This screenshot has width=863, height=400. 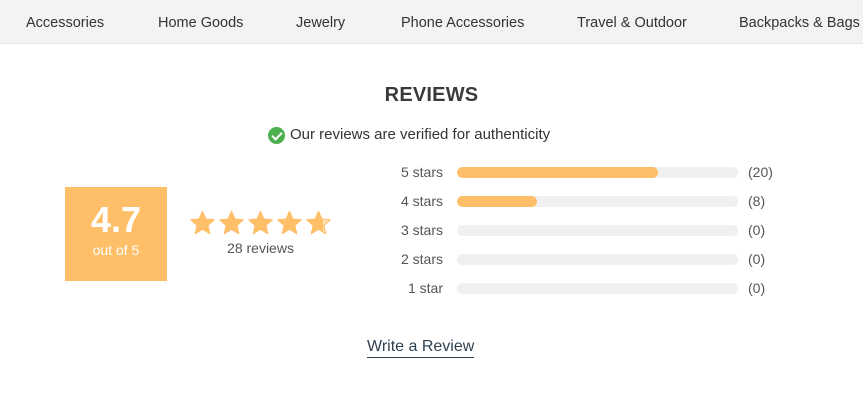 What do you see at coordinates (425, 288) in the screenshot?
I see `dist-label-1: 1 star` at bounding box center [425, 288].